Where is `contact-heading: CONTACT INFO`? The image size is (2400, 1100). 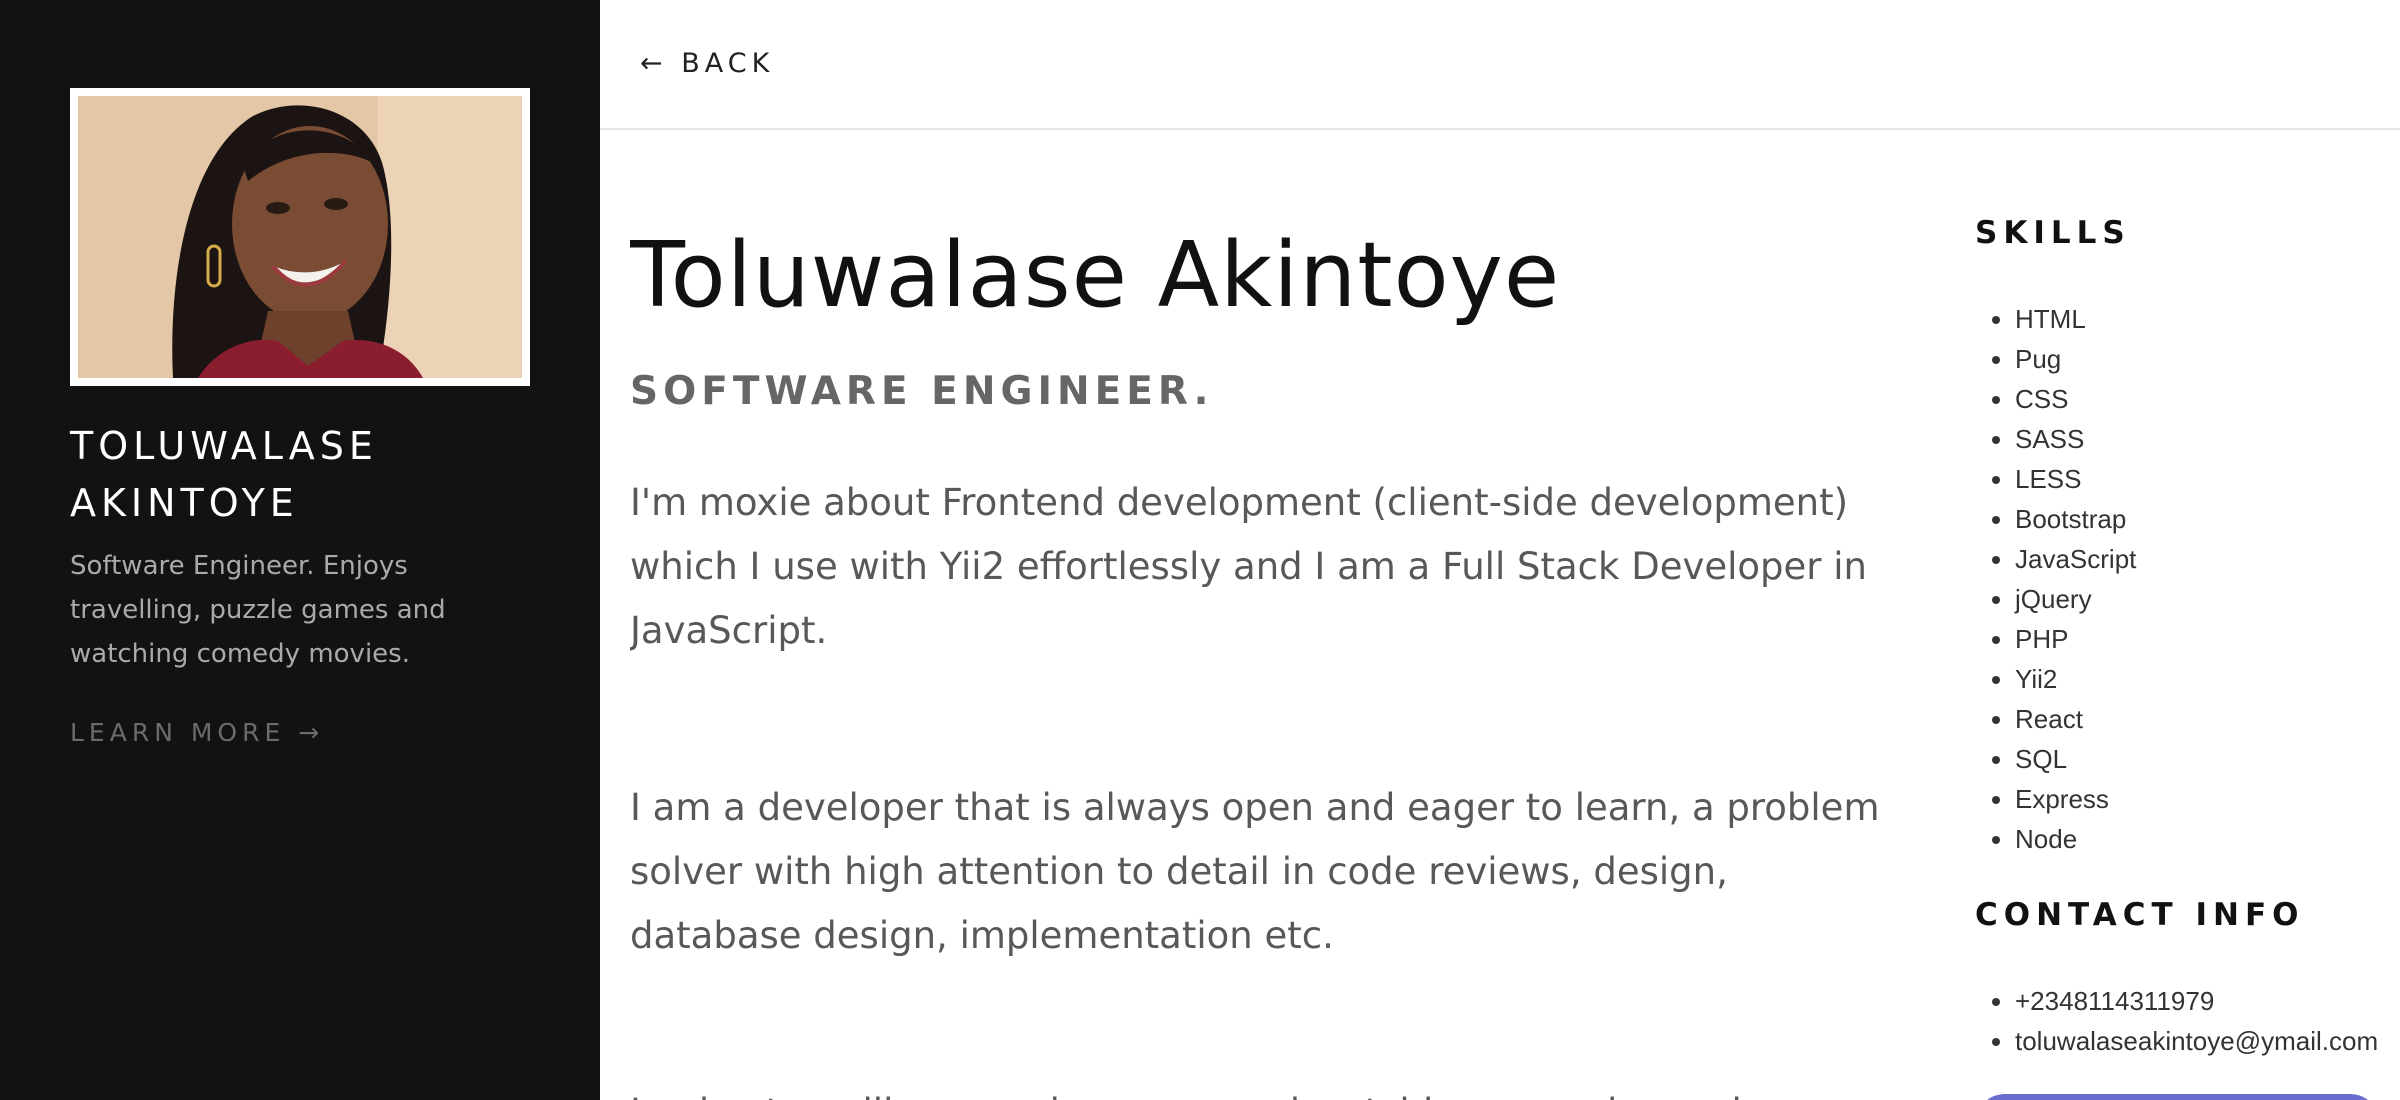 contact-heading: CONTACT INFO is located at coordinates (2140, 915).